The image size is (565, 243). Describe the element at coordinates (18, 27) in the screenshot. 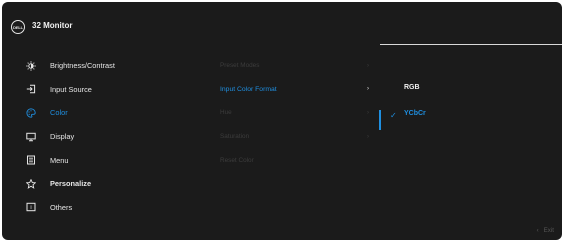

I see `dell-logo: DELL` at that location.